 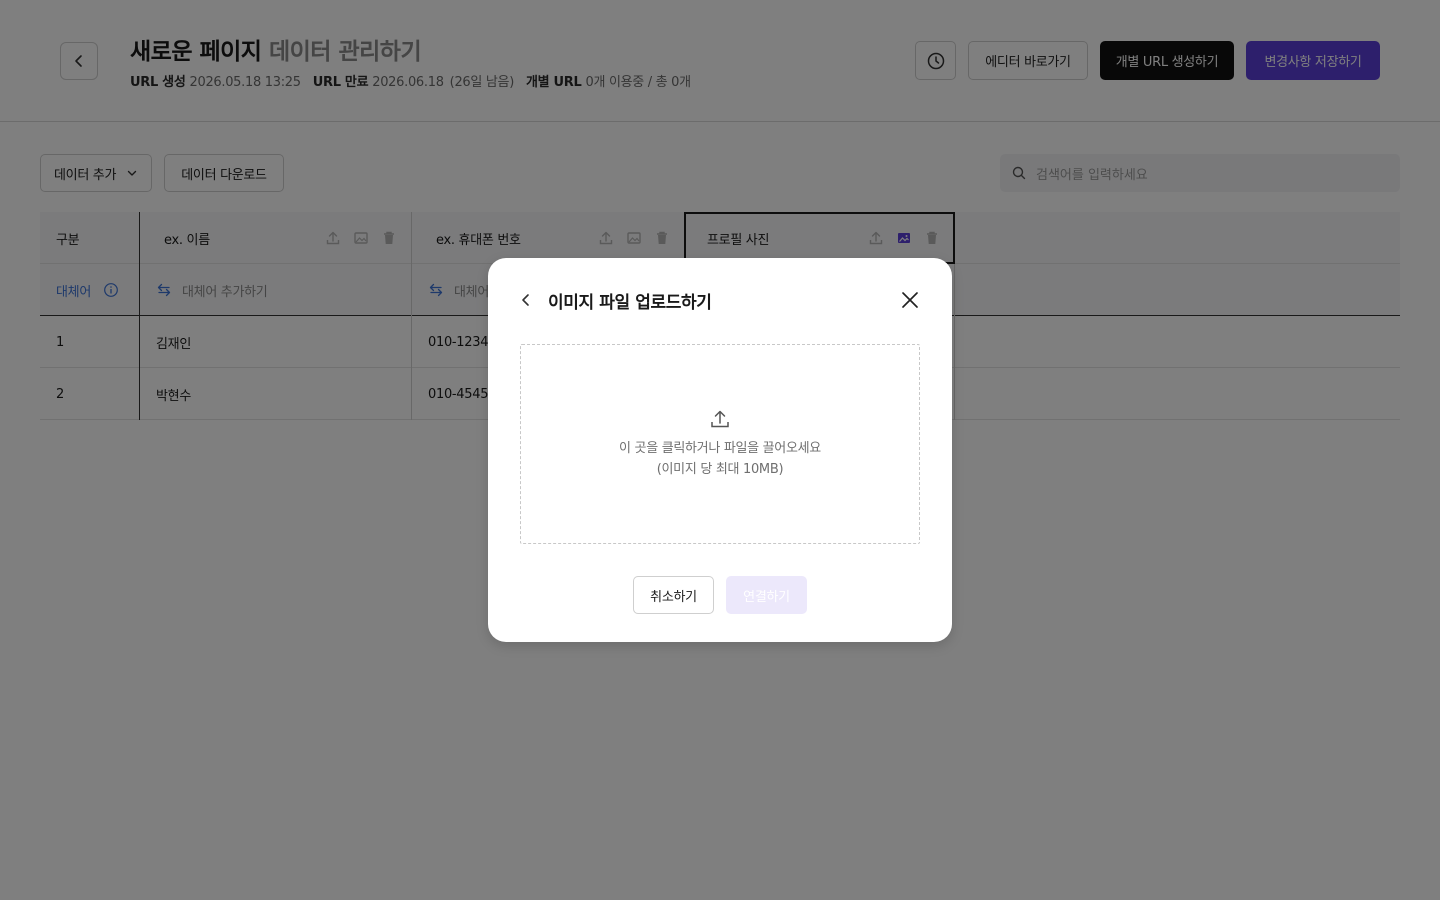 I want to click on chevron-left-icon, so click(x=525, y=300).